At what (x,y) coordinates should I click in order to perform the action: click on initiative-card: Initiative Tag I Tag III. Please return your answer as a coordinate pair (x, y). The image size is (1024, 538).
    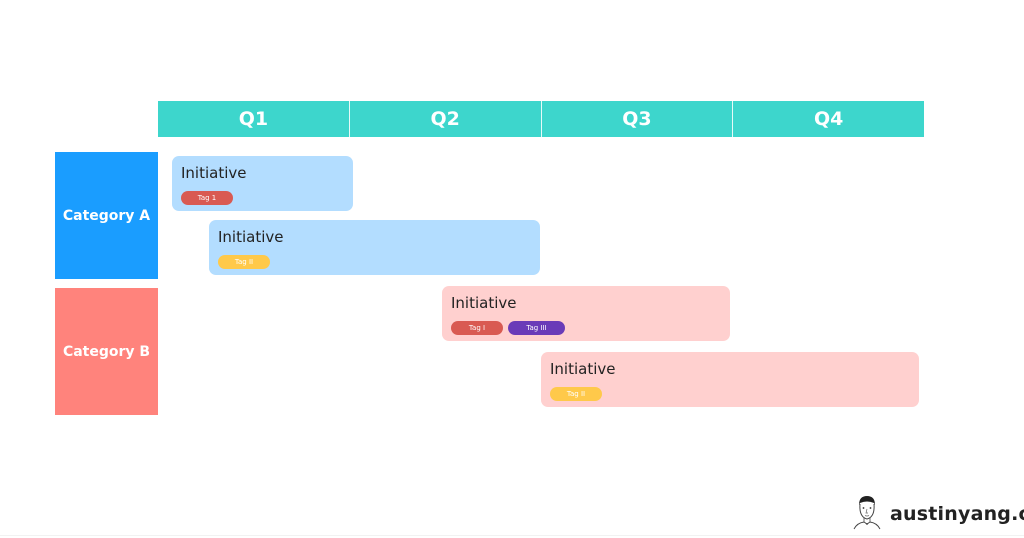
    Looking at the image, I should click on (586, 313).